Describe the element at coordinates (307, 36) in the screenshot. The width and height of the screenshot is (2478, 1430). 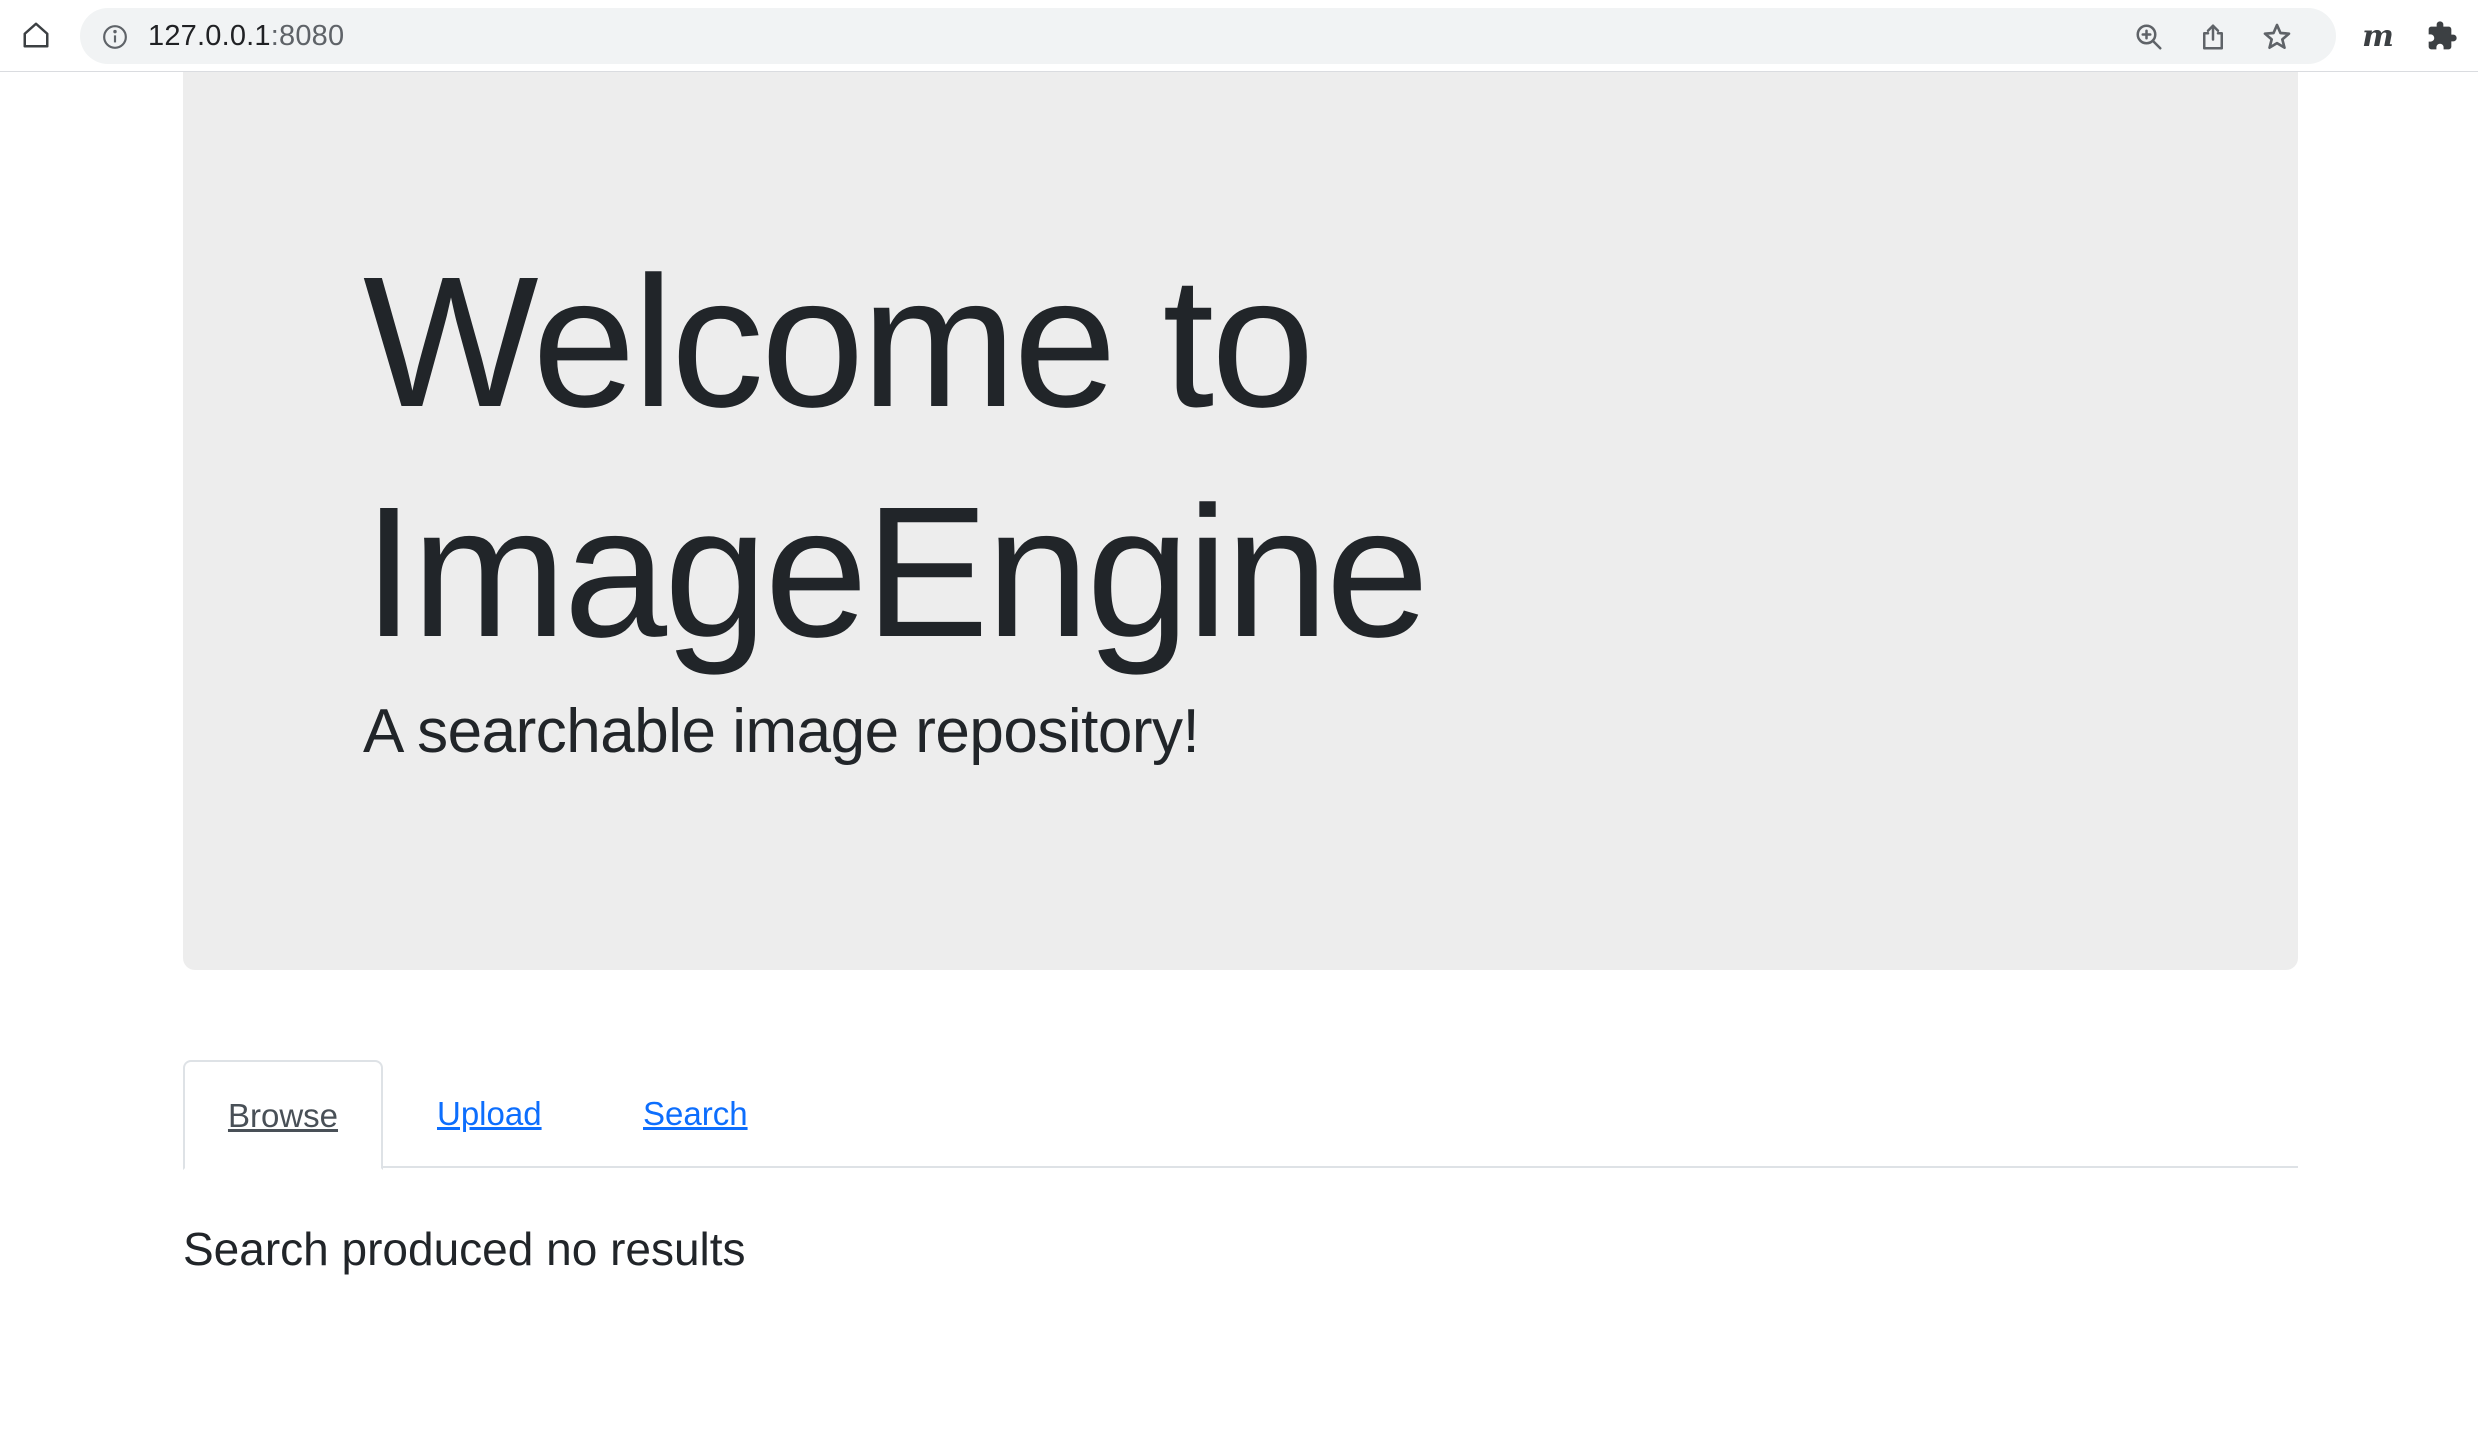
I see `url-port: :8080` at that location.